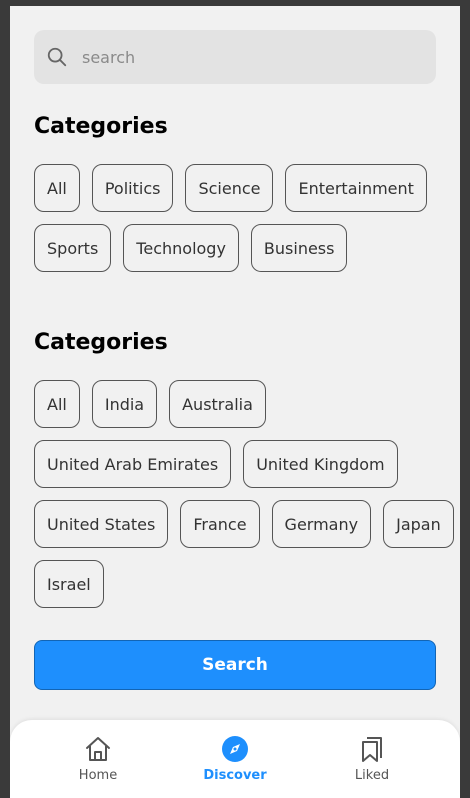  Describe the element at coordinates (98, 749) in the screenshot. I see `home-icon` at that location.